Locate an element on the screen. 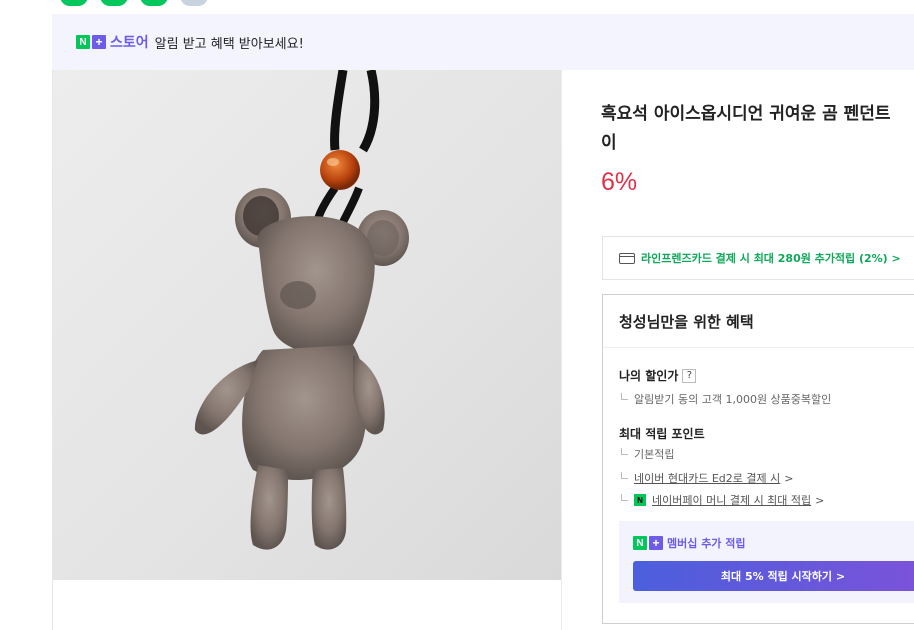 The width and height of the screenshot is (914, 630). product-title-line1: 흑요석 아이스옵시디언 귀여운 곰 펜던트 is located at coordinates (746, 114).